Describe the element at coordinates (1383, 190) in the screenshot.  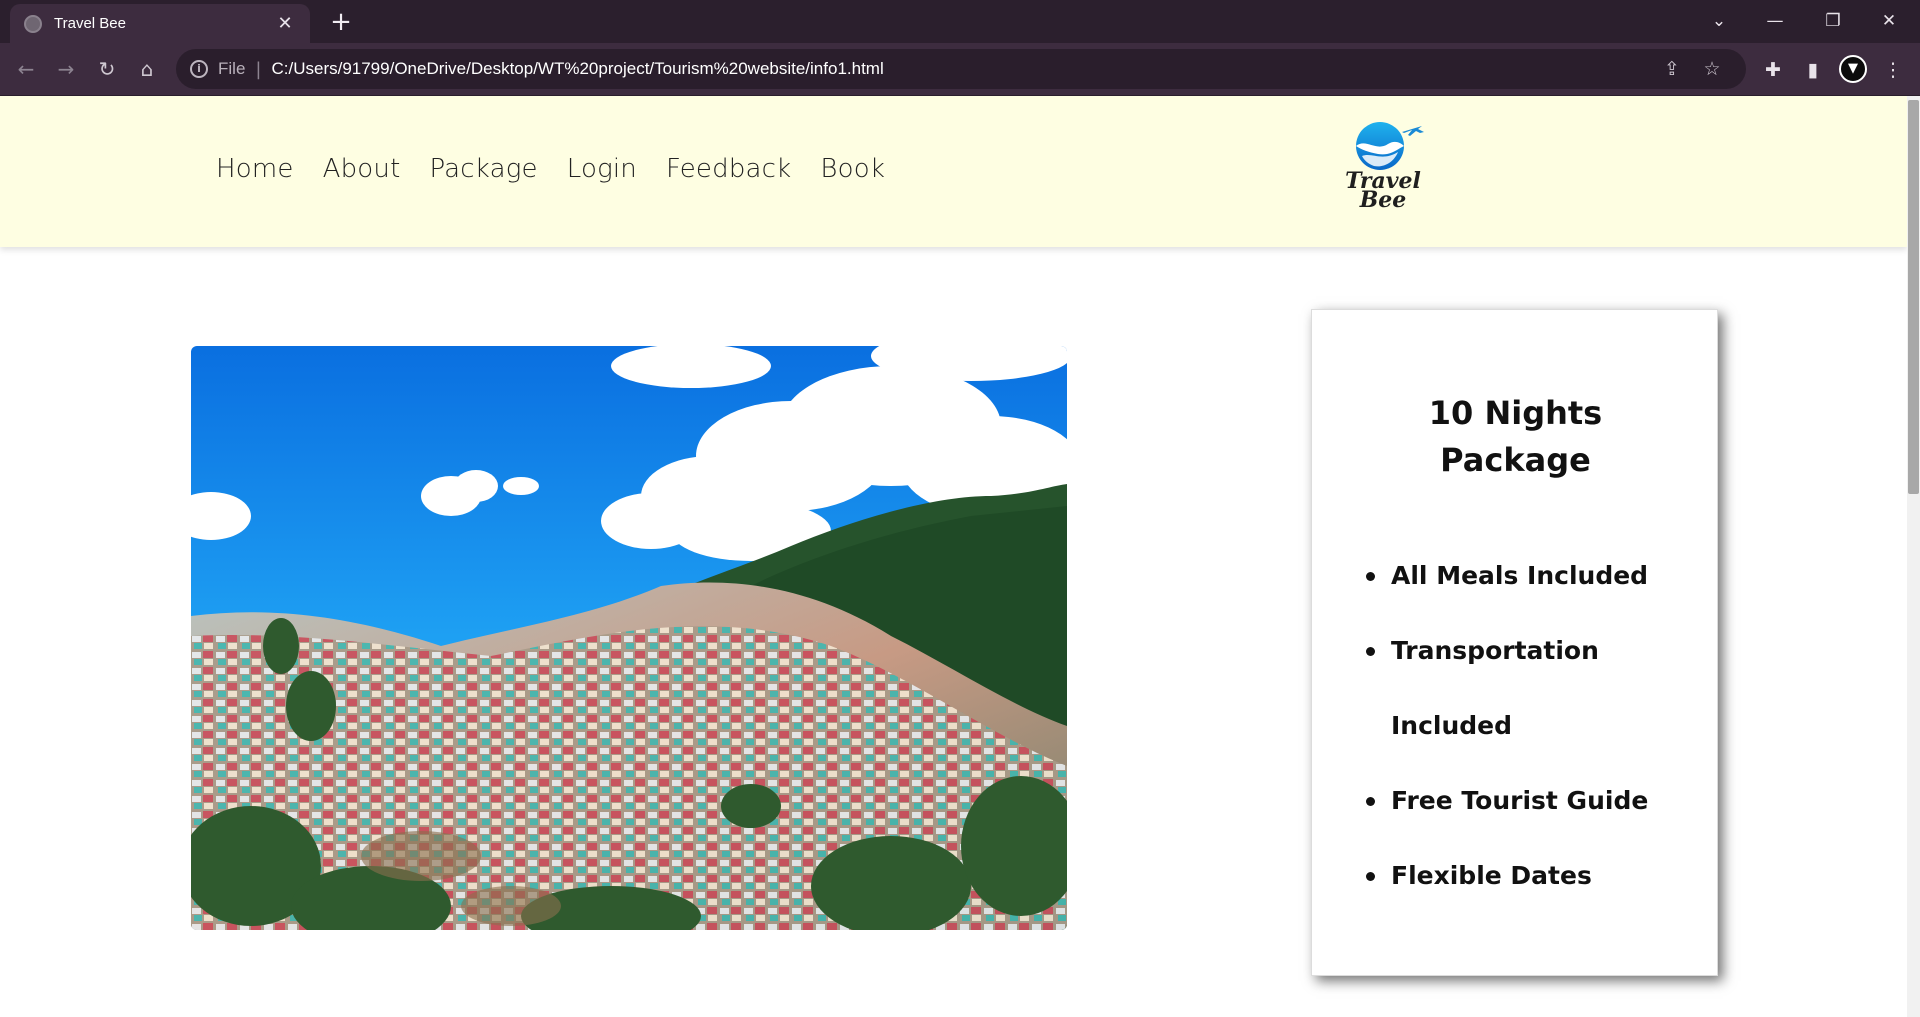
I see `logo-text: Travel Bee` at that location.